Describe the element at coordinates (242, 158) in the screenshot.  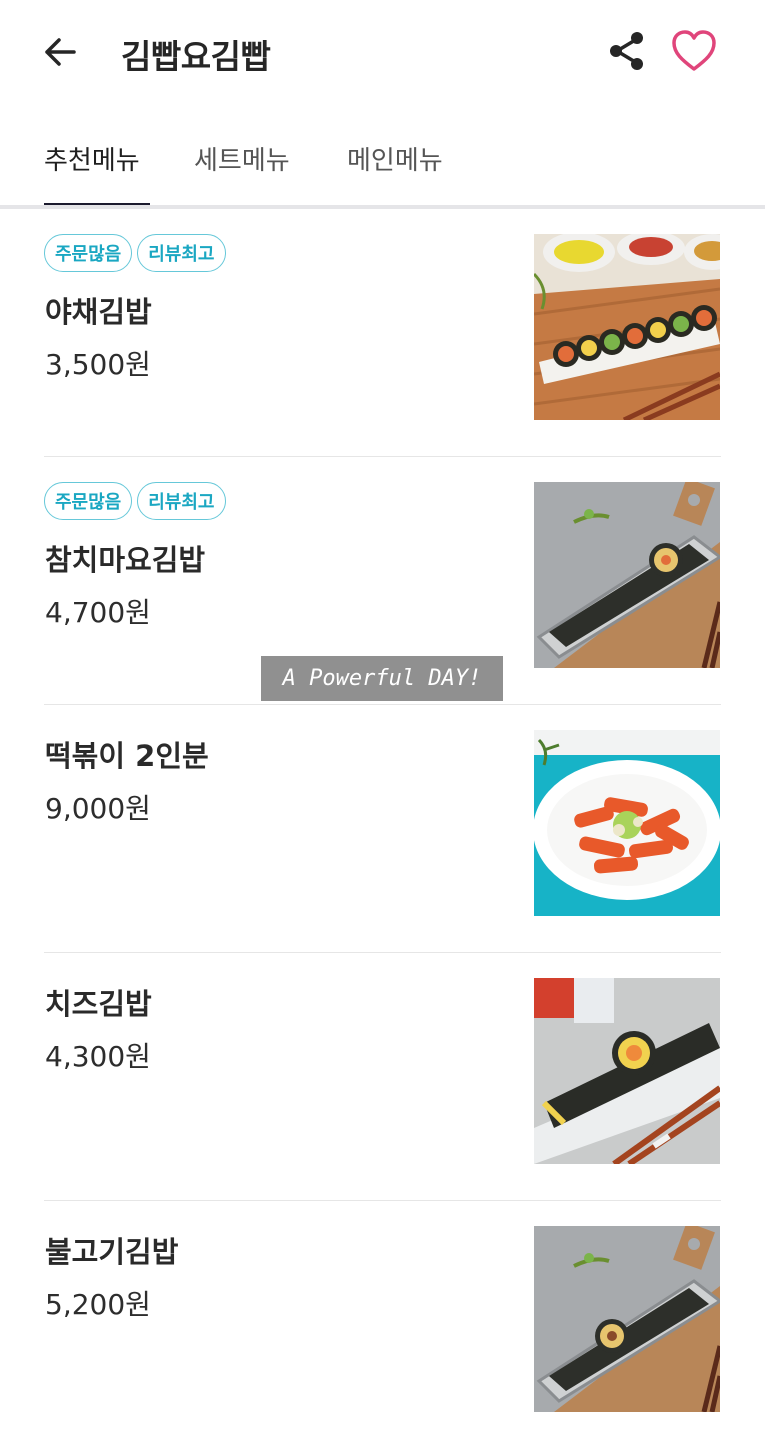
I see `tab-set-menu: 세트메뉴` at that location.